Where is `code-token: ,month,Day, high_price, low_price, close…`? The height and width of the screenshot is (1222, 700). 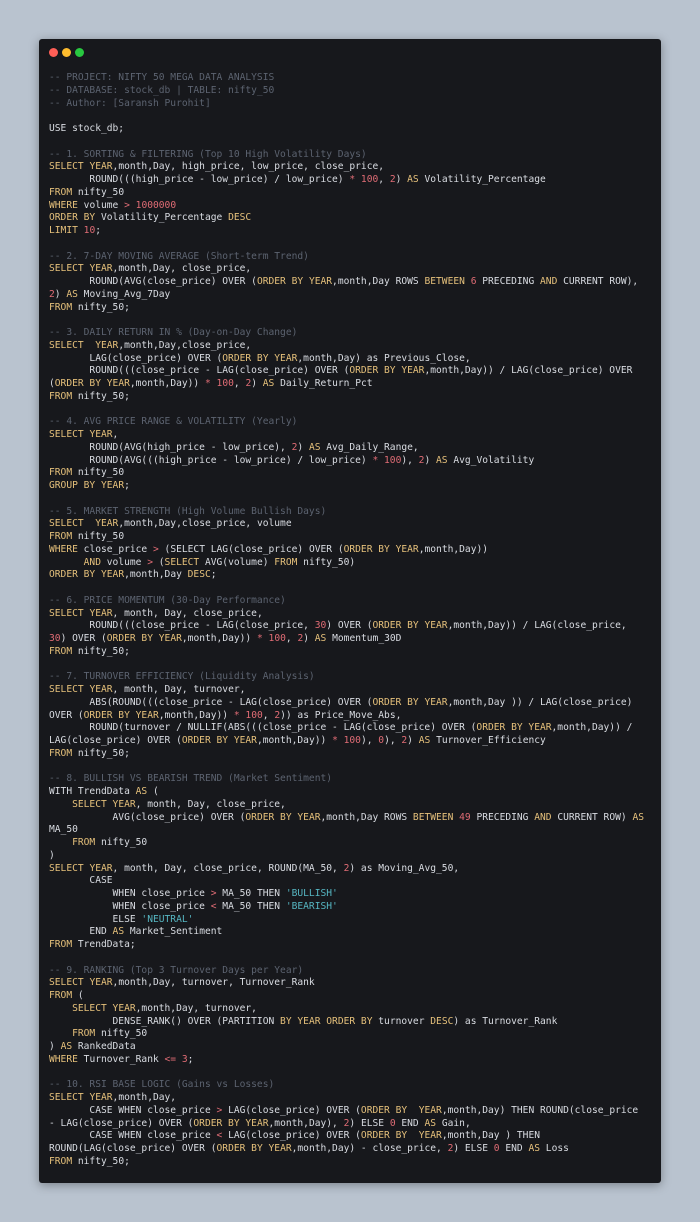
code-token: ,month,Day, high_price, low_price, close… is located at coordinates (248, 167).